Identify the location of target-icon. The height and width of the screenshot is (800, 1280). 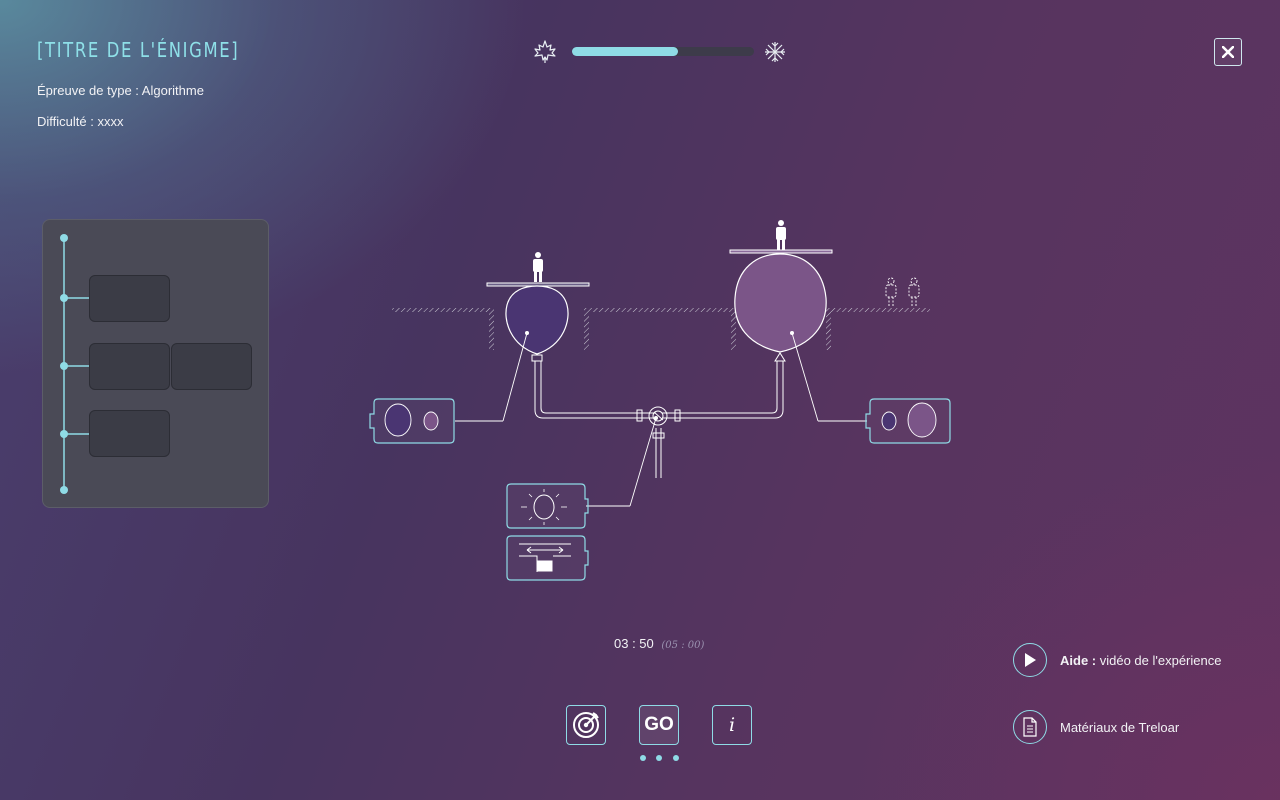
(586, 725).